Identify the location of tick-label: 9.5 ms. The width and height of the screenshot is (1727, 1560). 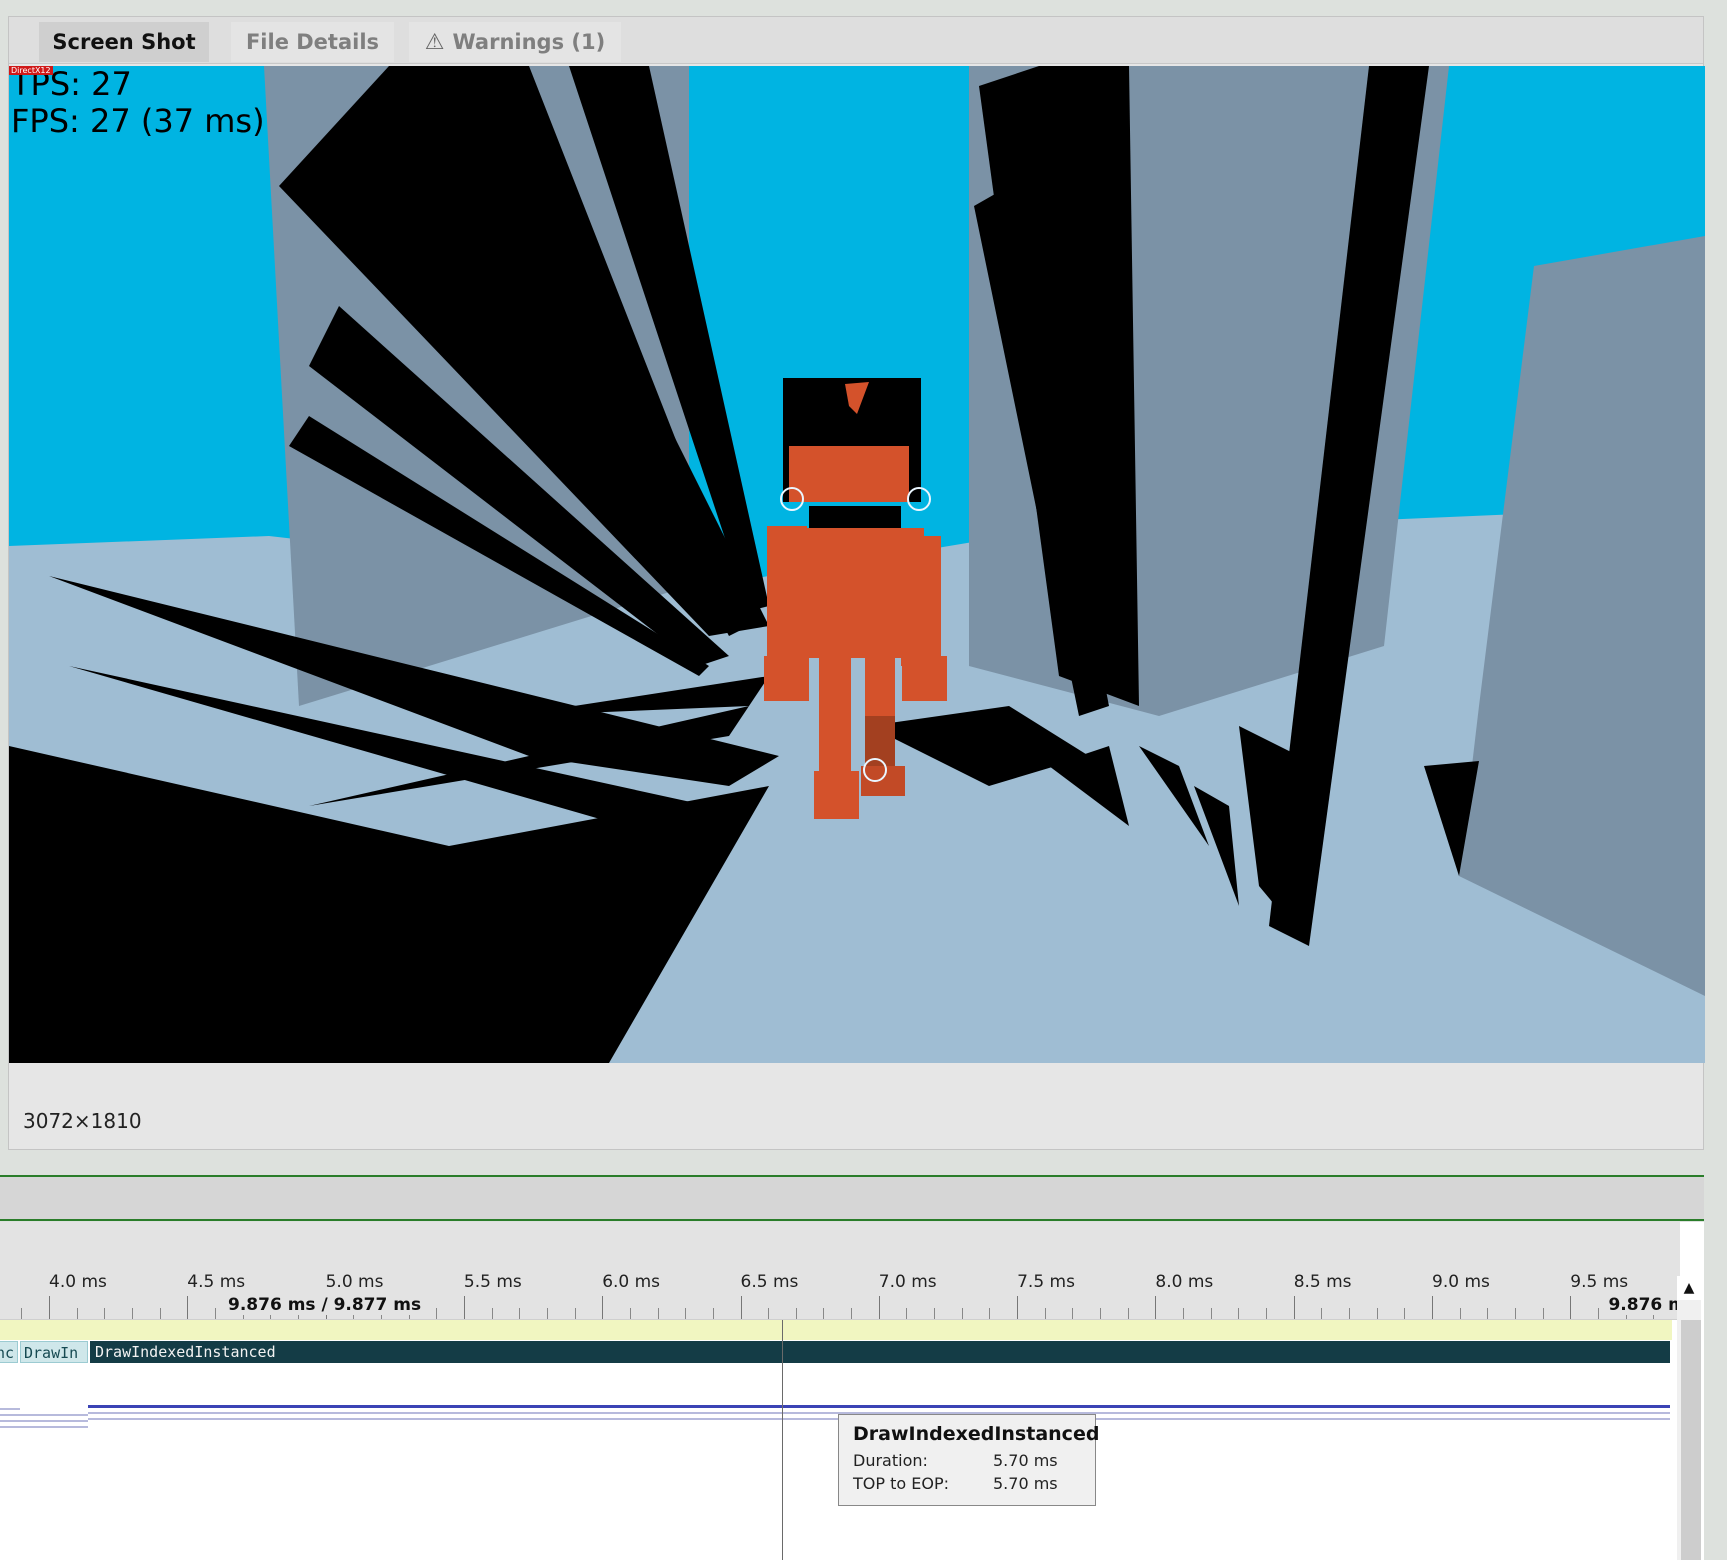
(1599, 1282).